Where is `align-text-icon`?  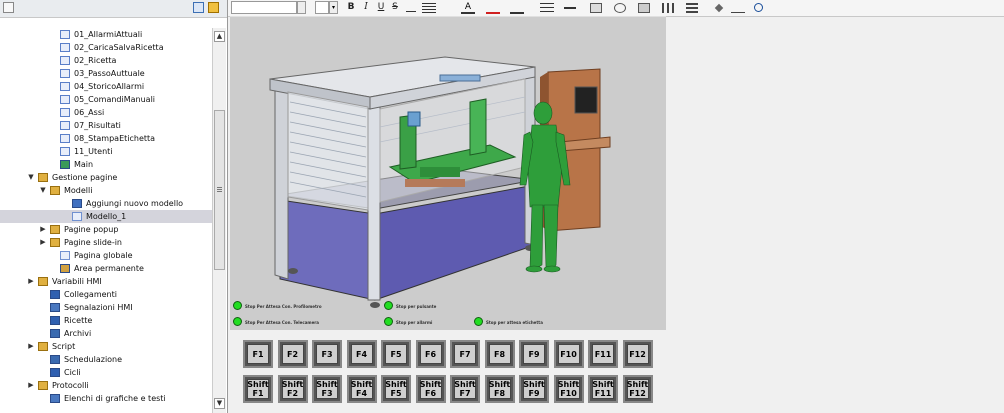
align-text-icon is located at coordinates (429, 8).